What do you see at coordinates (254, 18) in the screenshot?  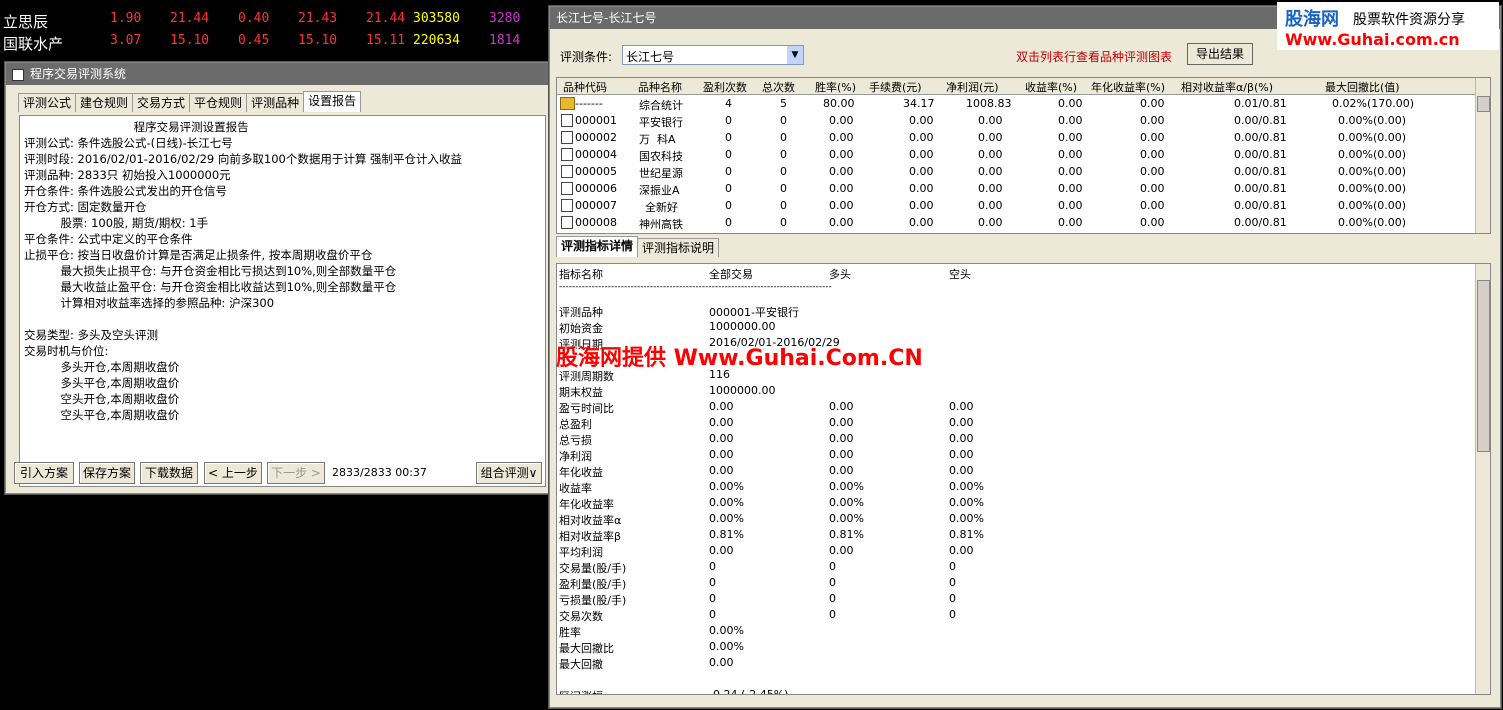 I see `stock-value: 0.40` at bounding box center [254, 18].